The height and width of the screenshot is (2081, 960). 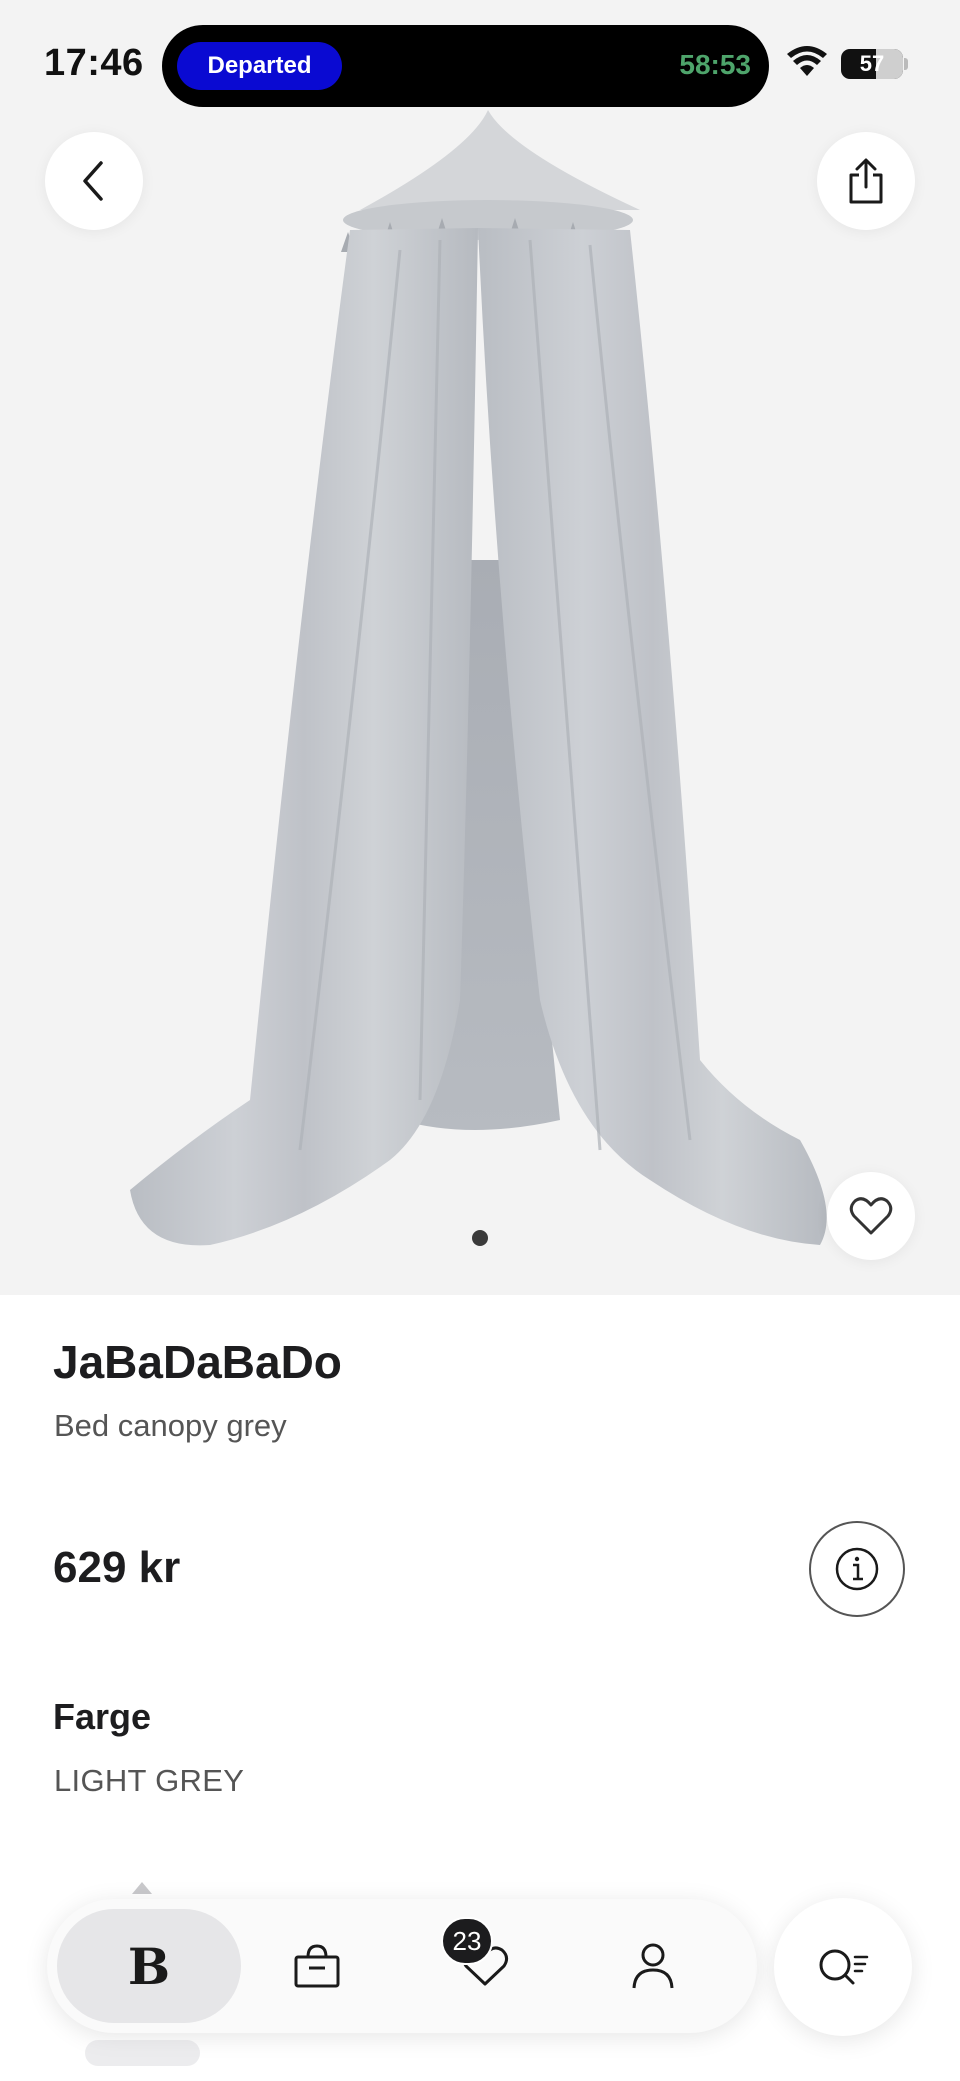 I want to click on heart-icon, so click(x=871, y=1216).